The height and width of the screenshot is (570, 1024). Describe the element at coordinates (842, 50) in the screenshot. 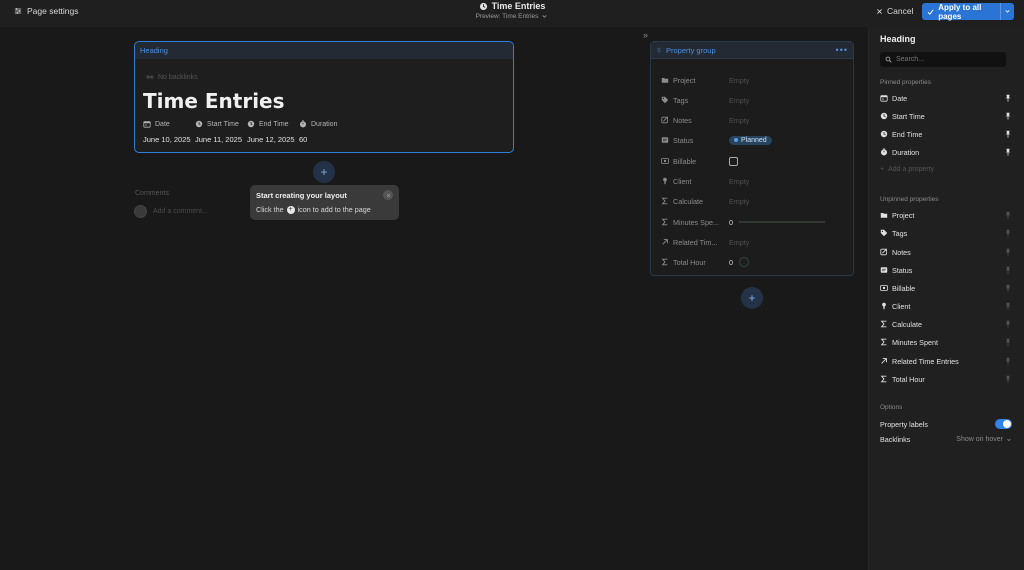

I see `more-options-icon: •••` at that location.